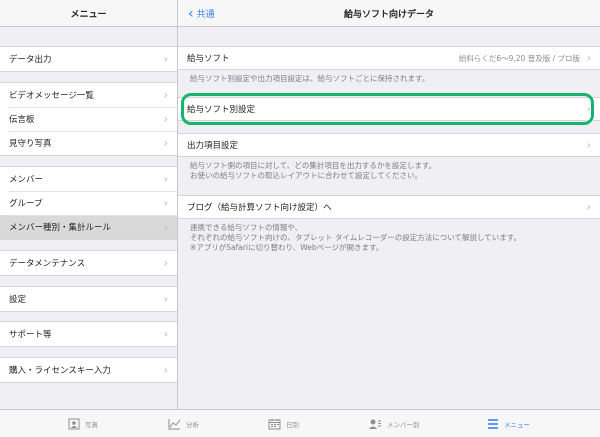  Describe the element at coordinates (60, 228) in the screenshot. I see `sidebar-item-label: メンバー種別・集計ルール` at that location.